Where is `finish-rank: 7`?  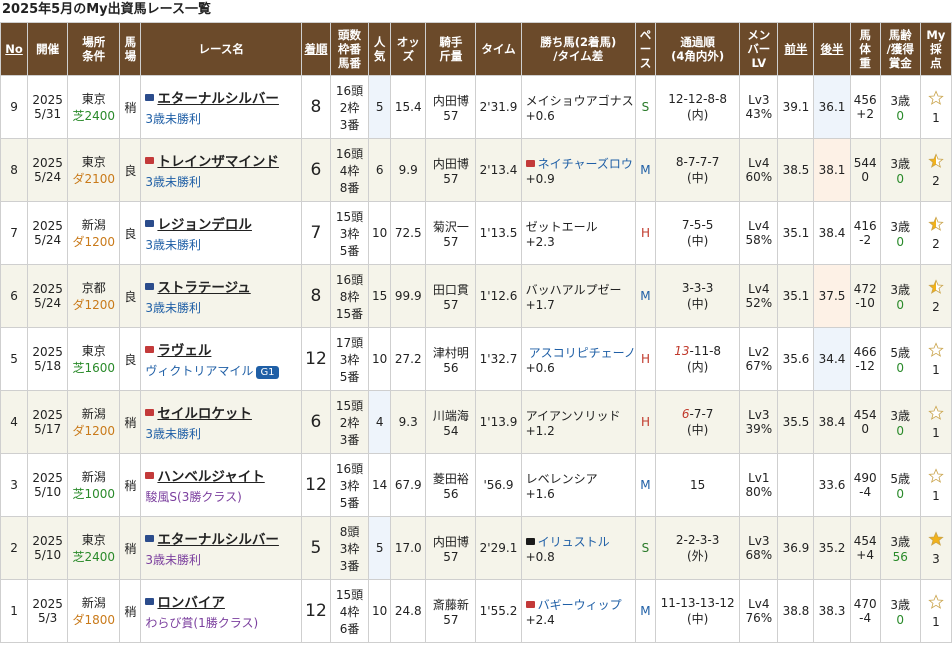
finish-rank: 7 is located at coordinates (316, 233).